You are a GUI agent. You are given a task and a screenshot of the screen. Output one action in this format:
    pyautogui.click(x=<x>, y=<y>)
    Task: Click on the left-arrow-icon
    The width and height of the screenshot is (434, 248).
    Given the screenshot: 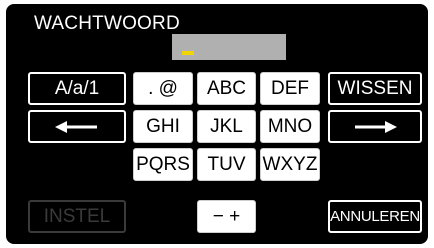 What is the action you would take?
    pyautogui.click(x=76, y=126)
    